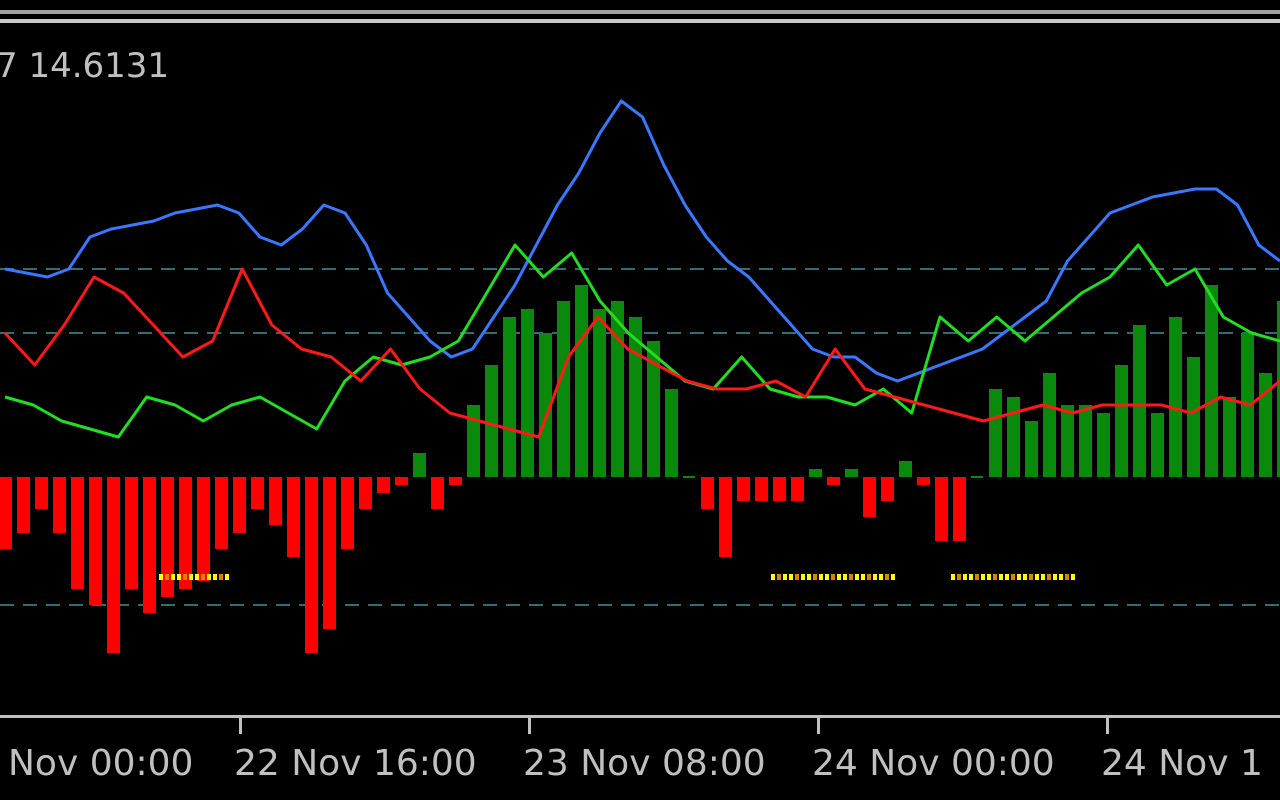  Describe the element at coordinates (640, 716) in the screenshot. I see `bottom-axis-line` at that location.